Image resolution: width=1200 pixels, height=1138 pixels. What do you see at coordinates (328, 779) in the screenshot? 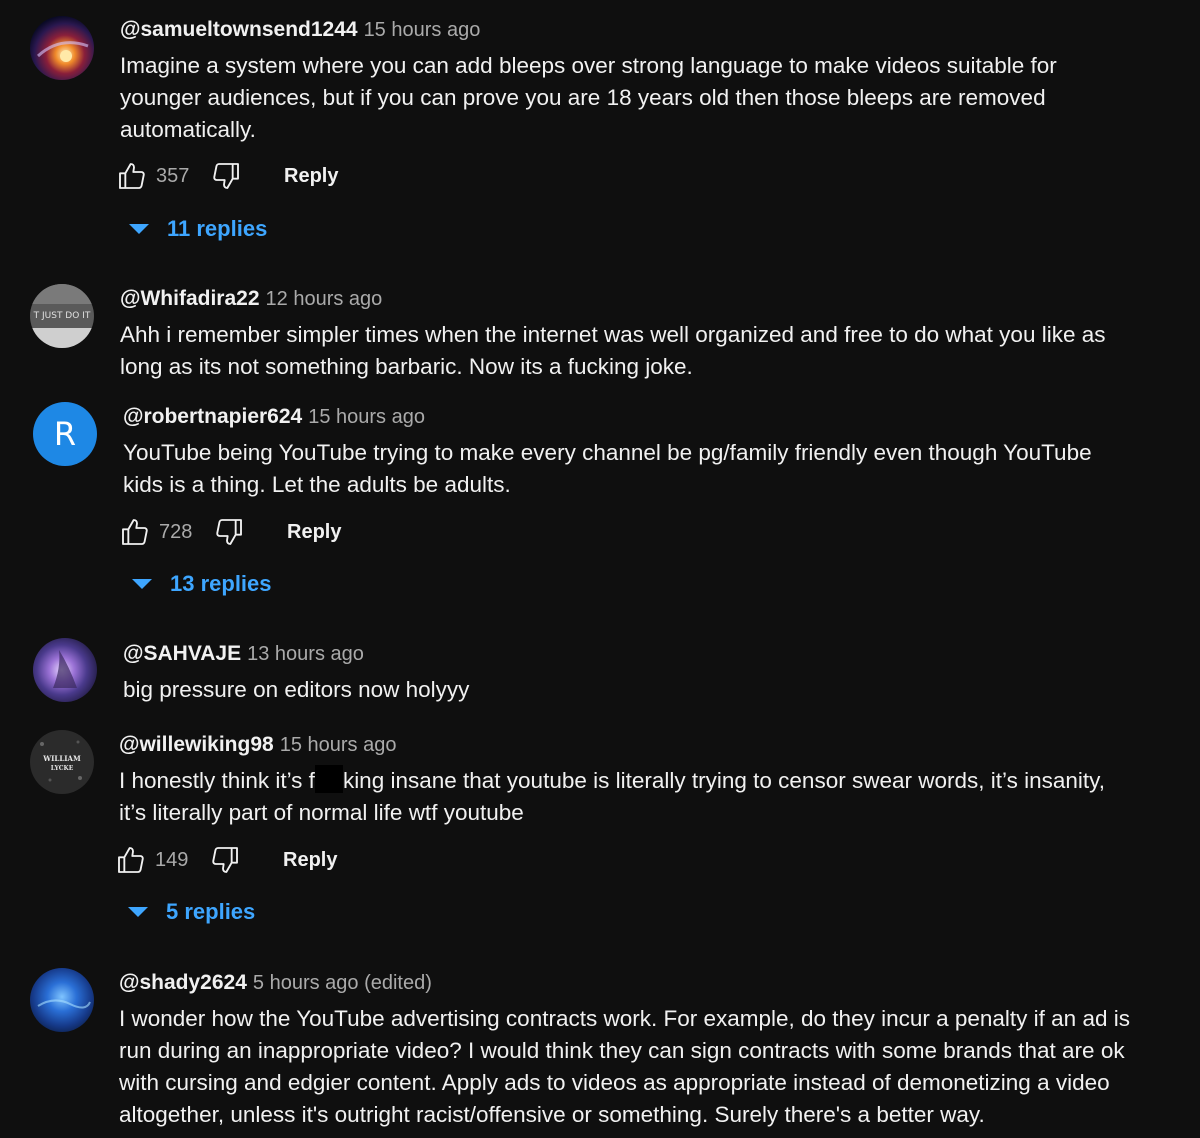
I see `redaction-box` at bounding box center [328, 779].